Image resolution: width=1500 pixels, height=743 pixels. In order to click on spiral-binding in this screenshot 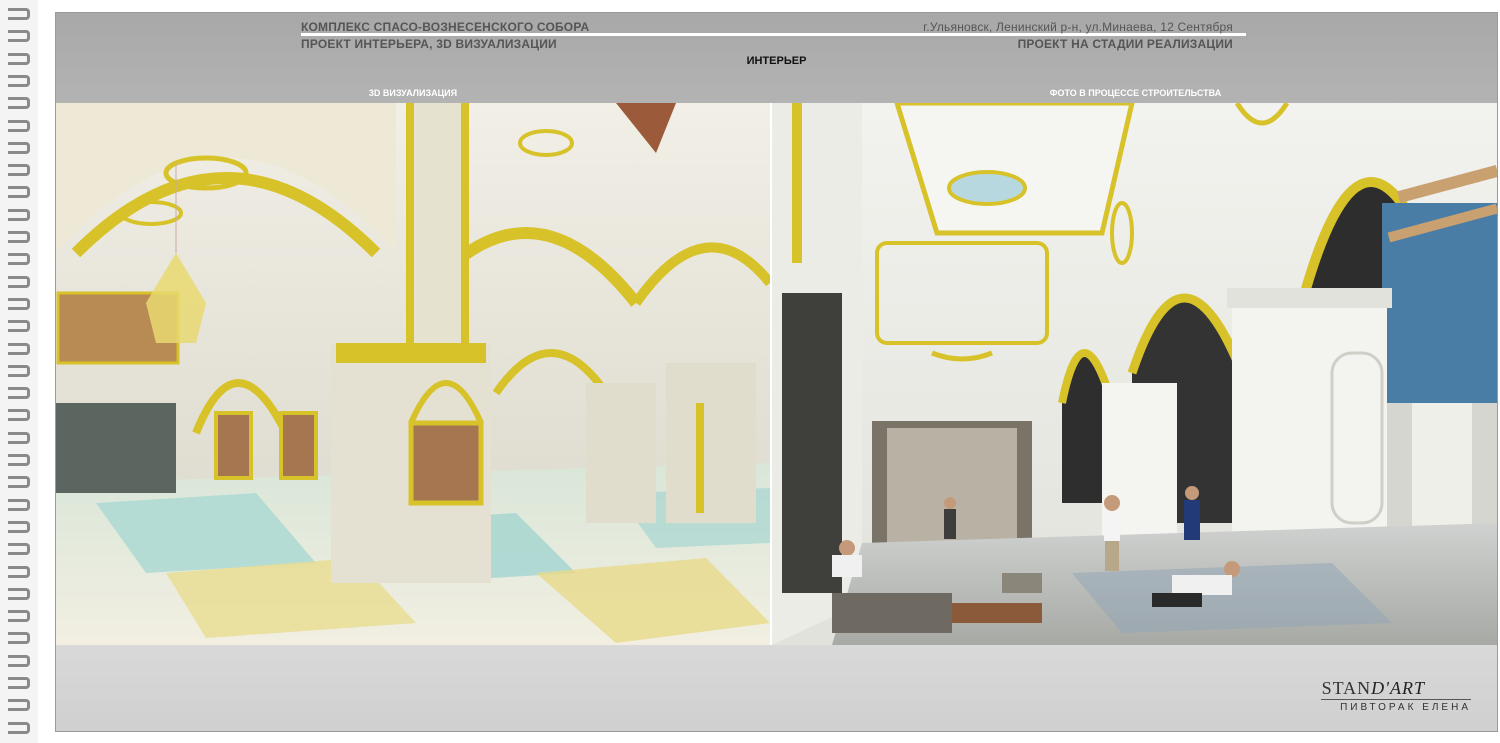, I will do `click(19, 371)`.